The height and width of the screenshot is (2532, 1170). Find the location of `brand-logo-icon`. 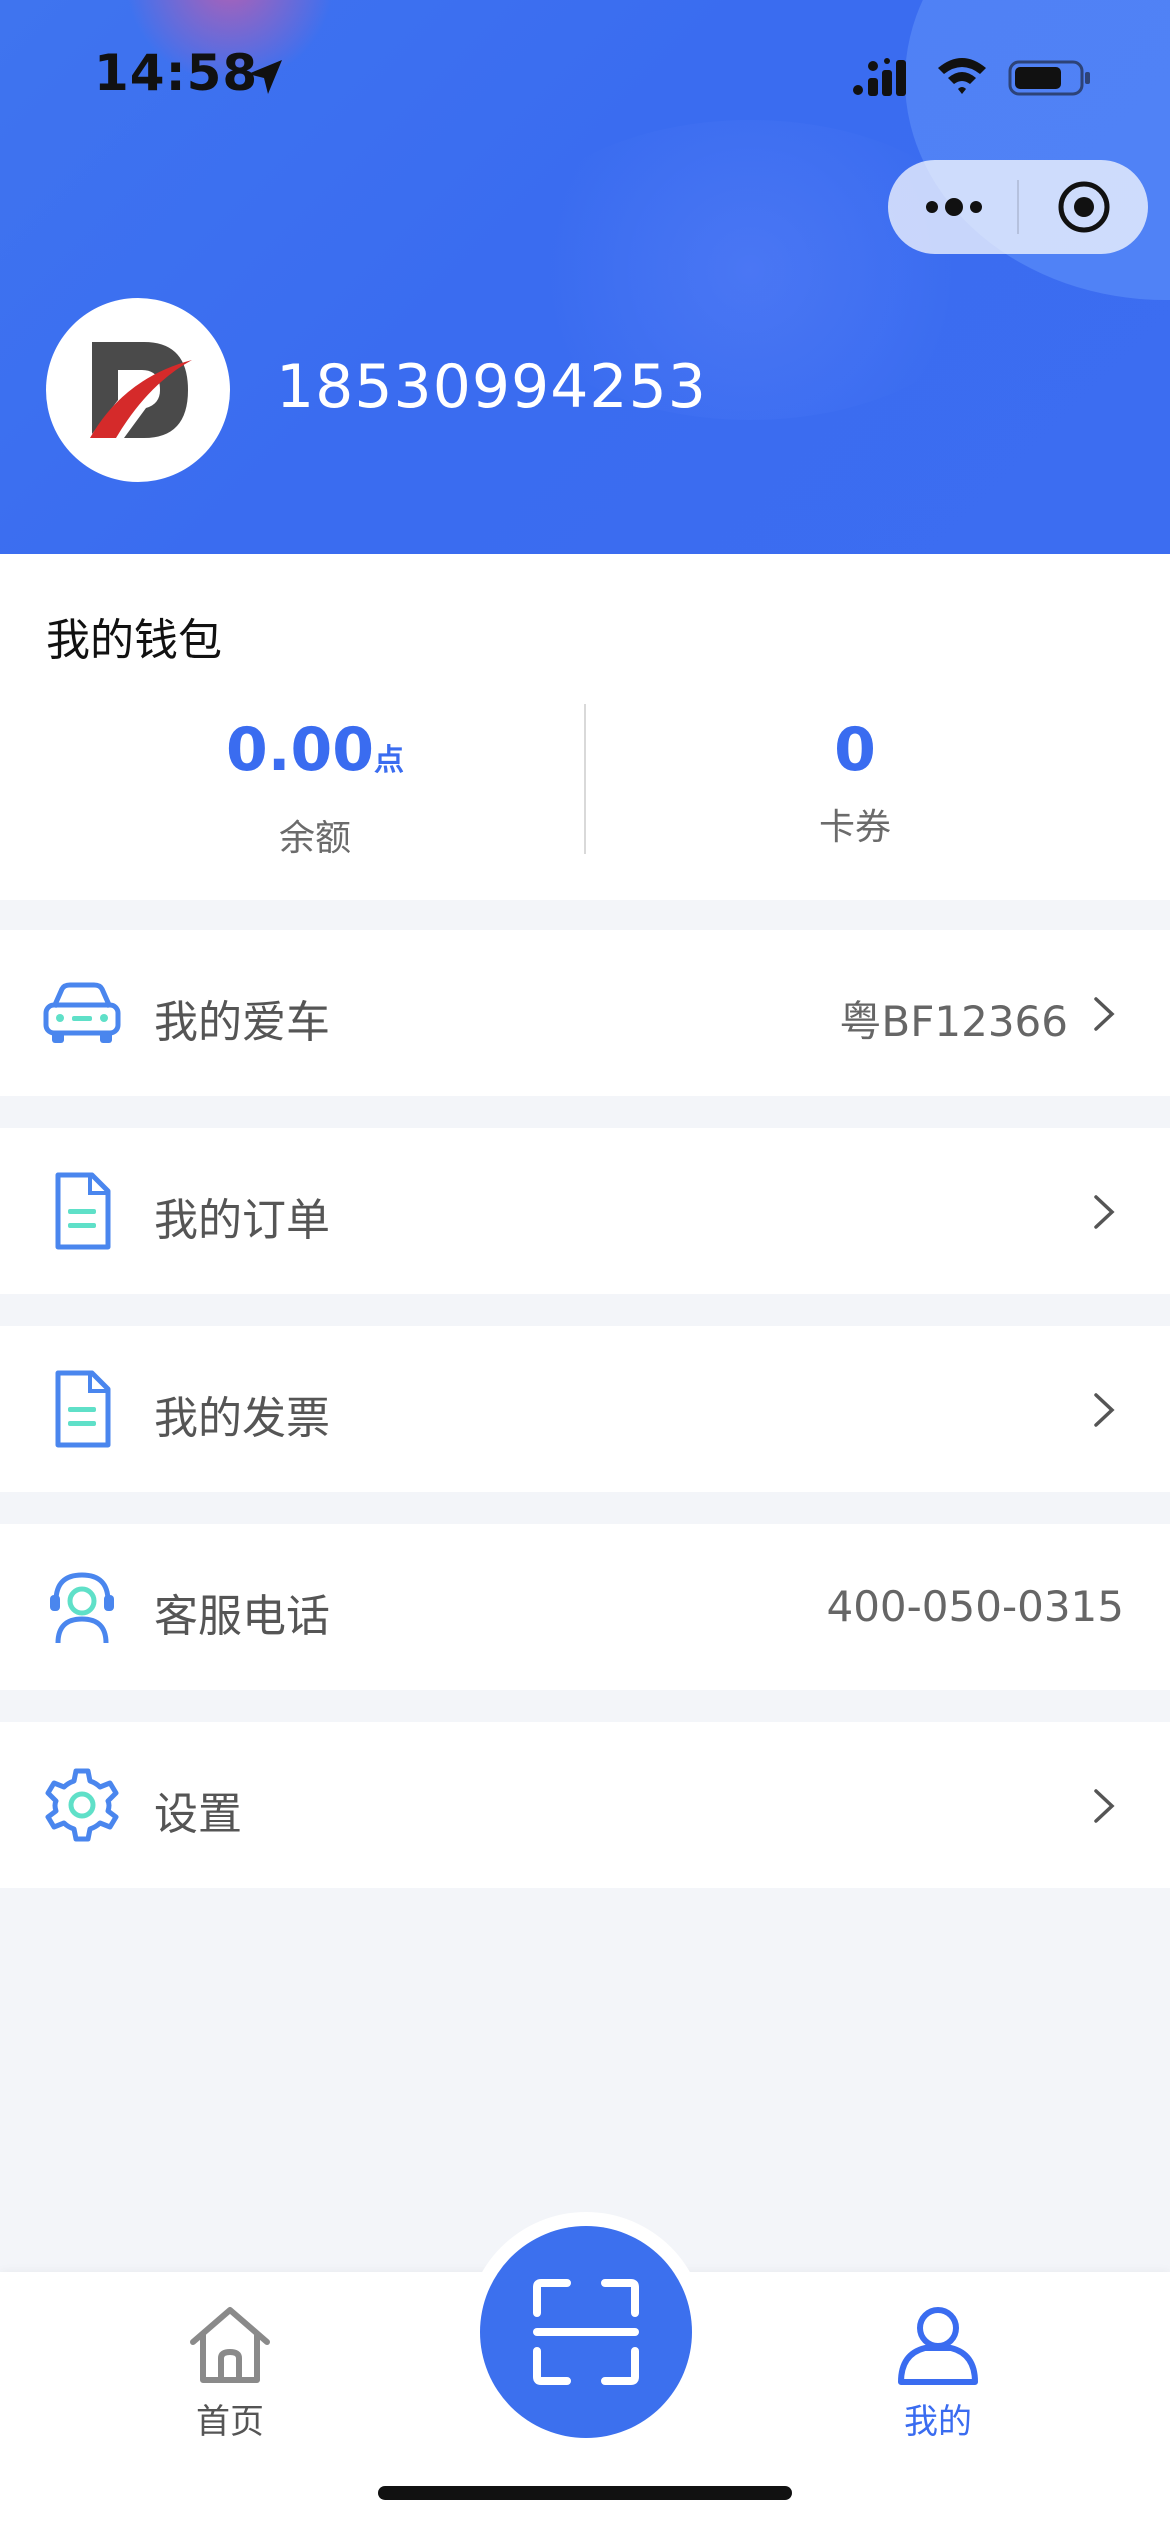

brand-logo-icon is located at coordinates (141, 390).